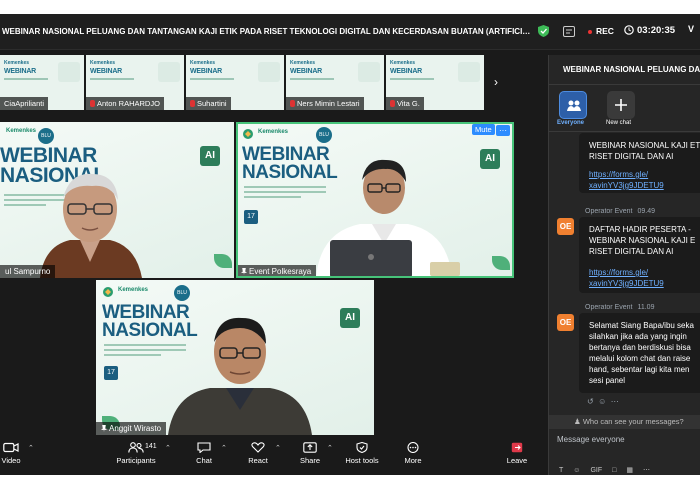  Describe the element at coordinates (251, 217) in the screenshot. I see `date-badge: 17` at that location.